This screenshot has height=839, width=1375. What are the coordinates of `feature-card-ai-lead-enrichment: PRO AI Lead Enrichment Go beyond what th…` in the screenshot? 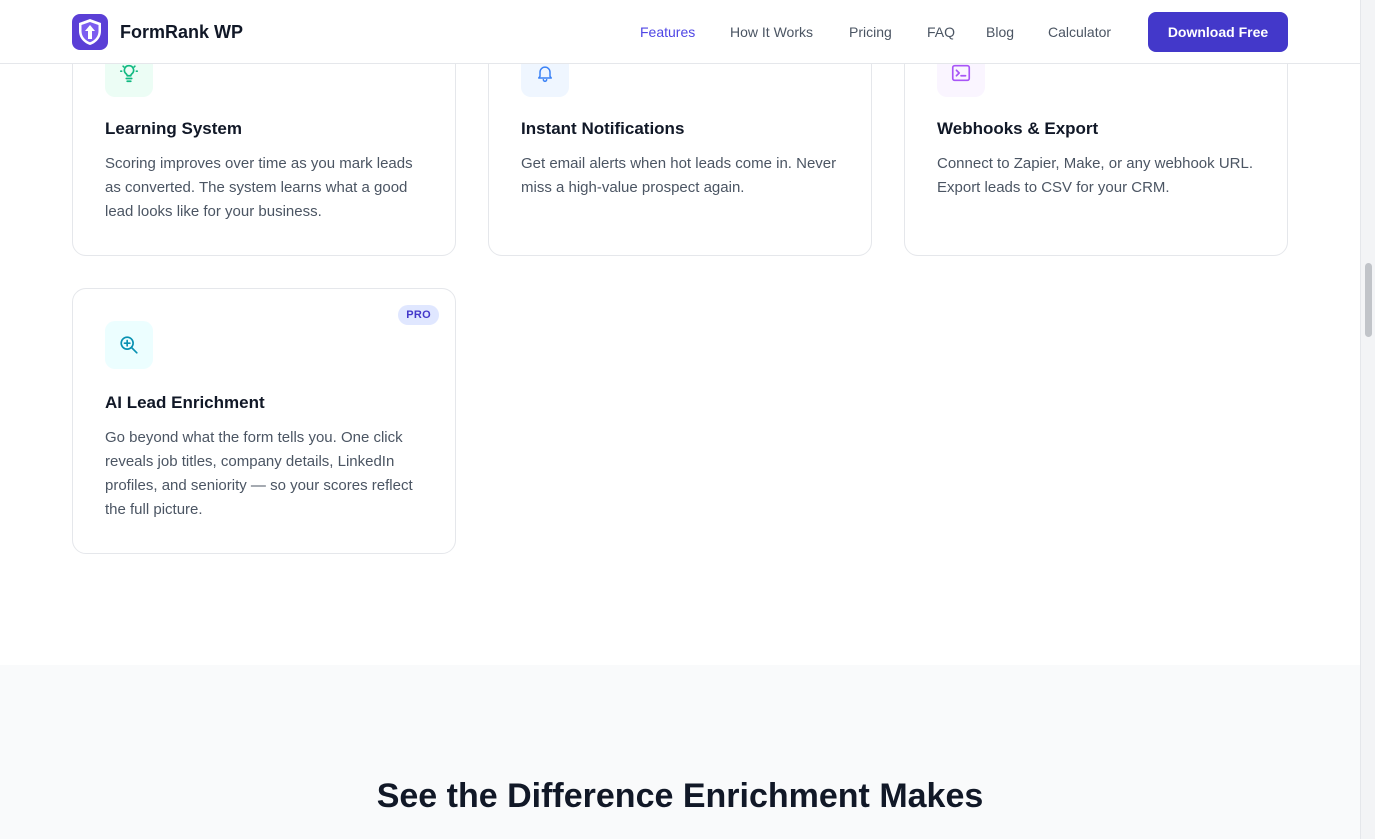 It's located at (264, 421).